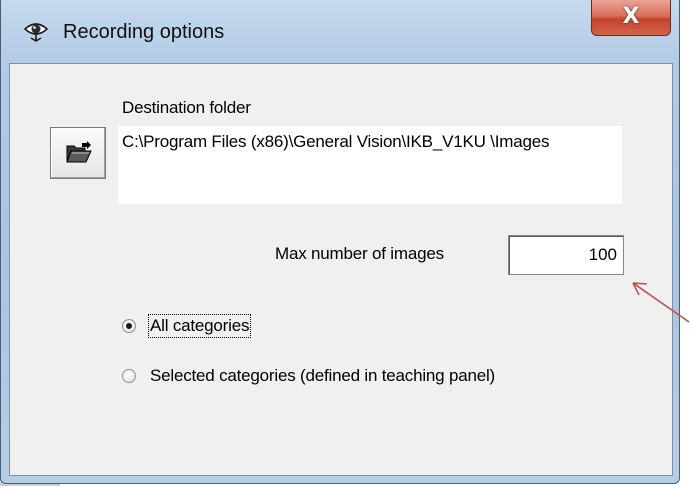 This screenshot has width=691, height=486. Describe the element at coordinates (186, 107) in the screenshot. I see `destination-folder-label: Destination folder` at that location.